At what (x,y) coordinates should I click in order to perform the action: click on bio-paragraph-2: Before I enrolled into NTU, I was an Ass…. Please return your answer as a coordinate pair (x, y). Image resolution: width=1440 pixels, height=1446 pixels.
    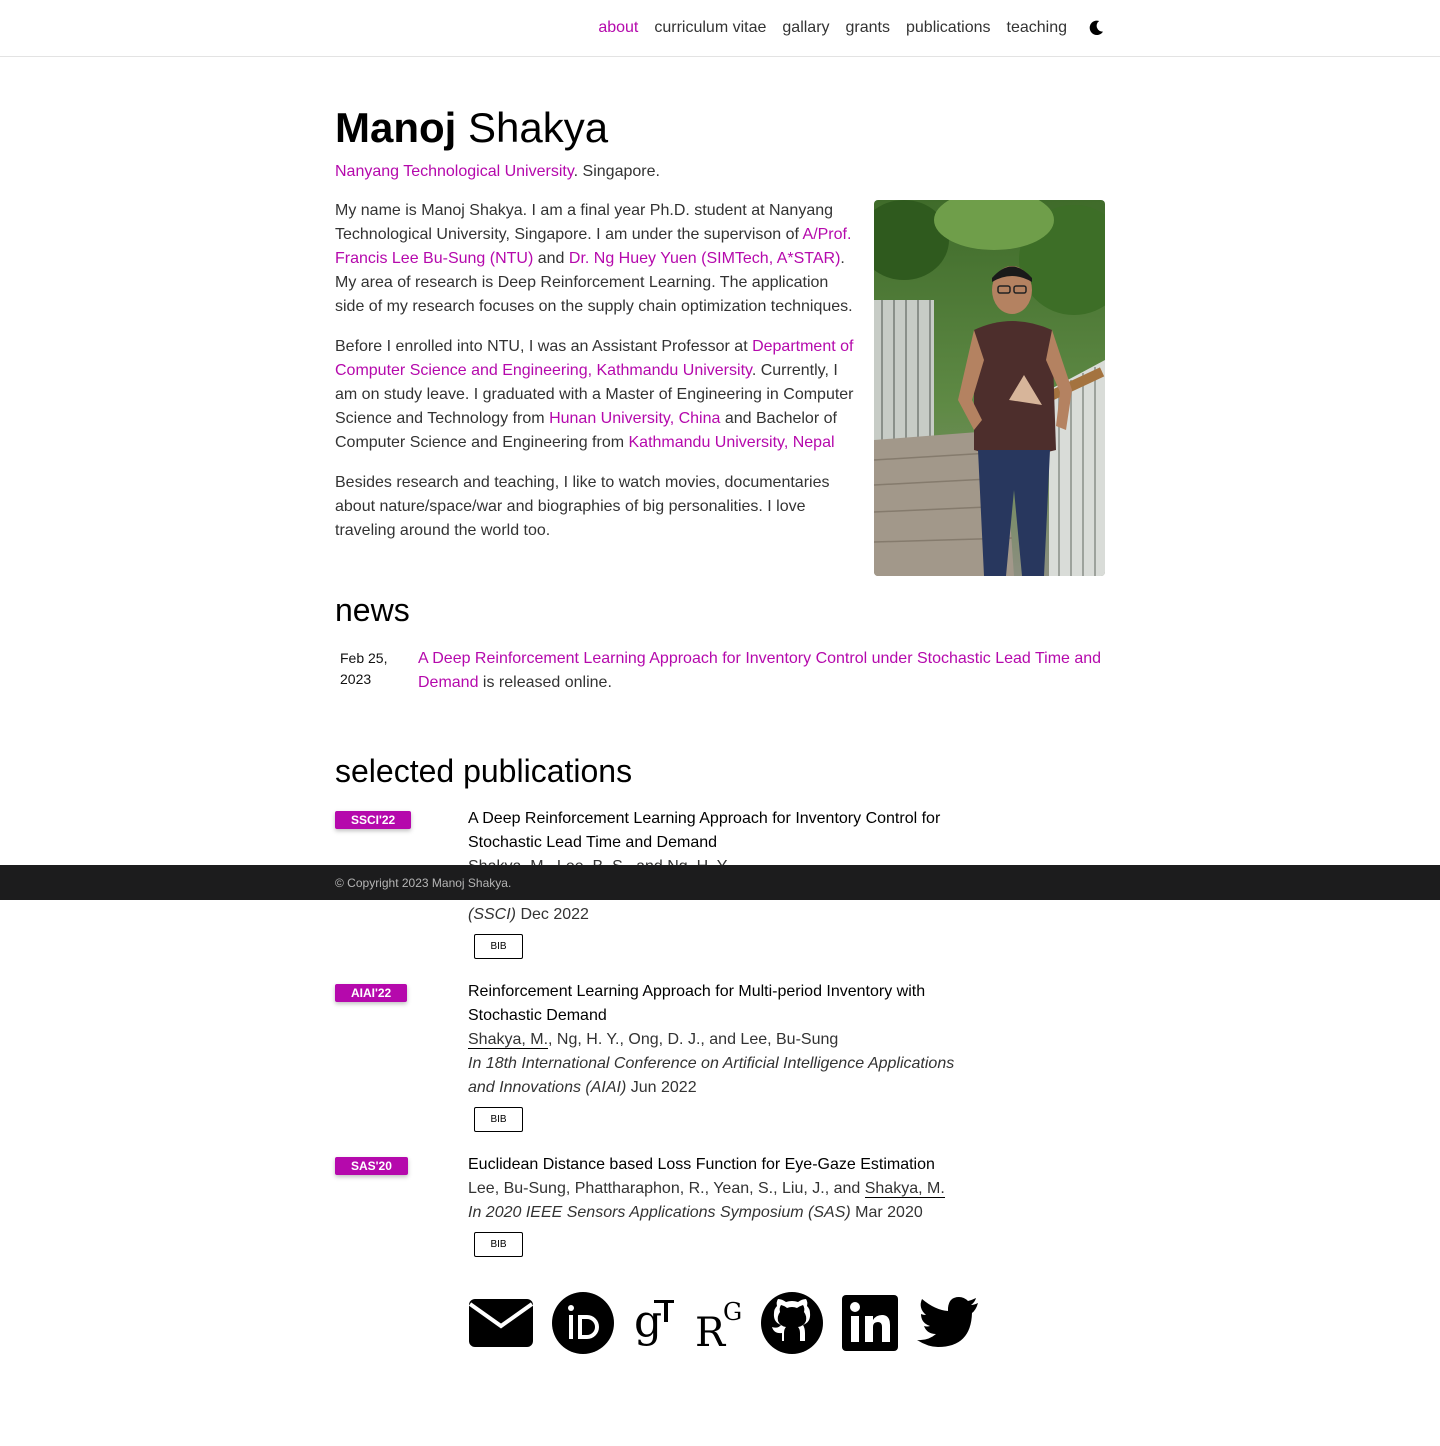
    Looking at the image, I should click on (595, 395).